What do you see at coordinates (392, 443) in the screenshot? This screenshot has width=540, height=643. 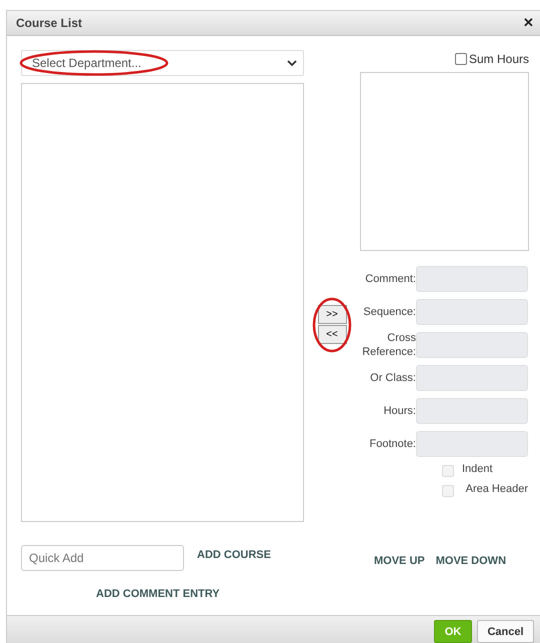 I see `field-label: Footnote:` at bounding box center [392, 443].